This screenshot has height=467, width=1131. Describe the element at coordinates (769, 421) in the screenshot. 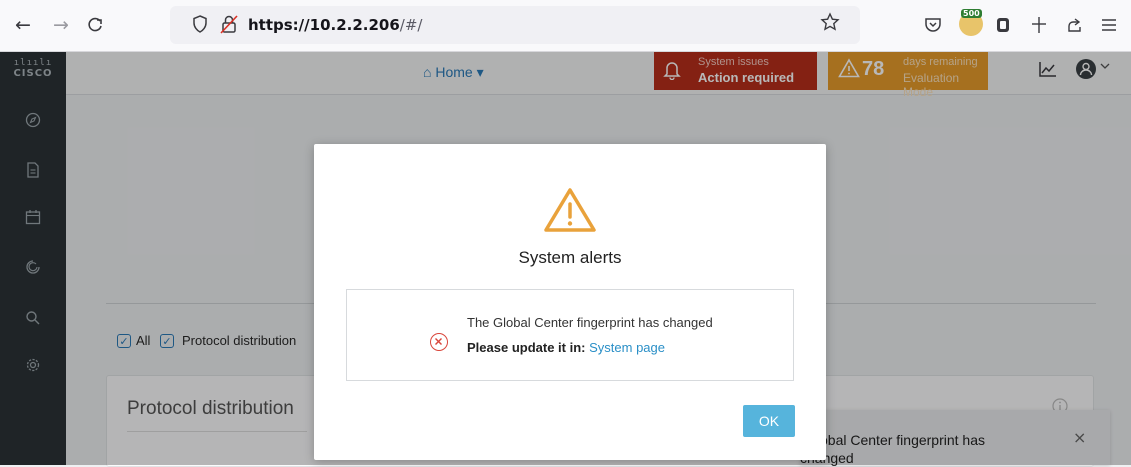

I see `ok-button: OK` at that location.